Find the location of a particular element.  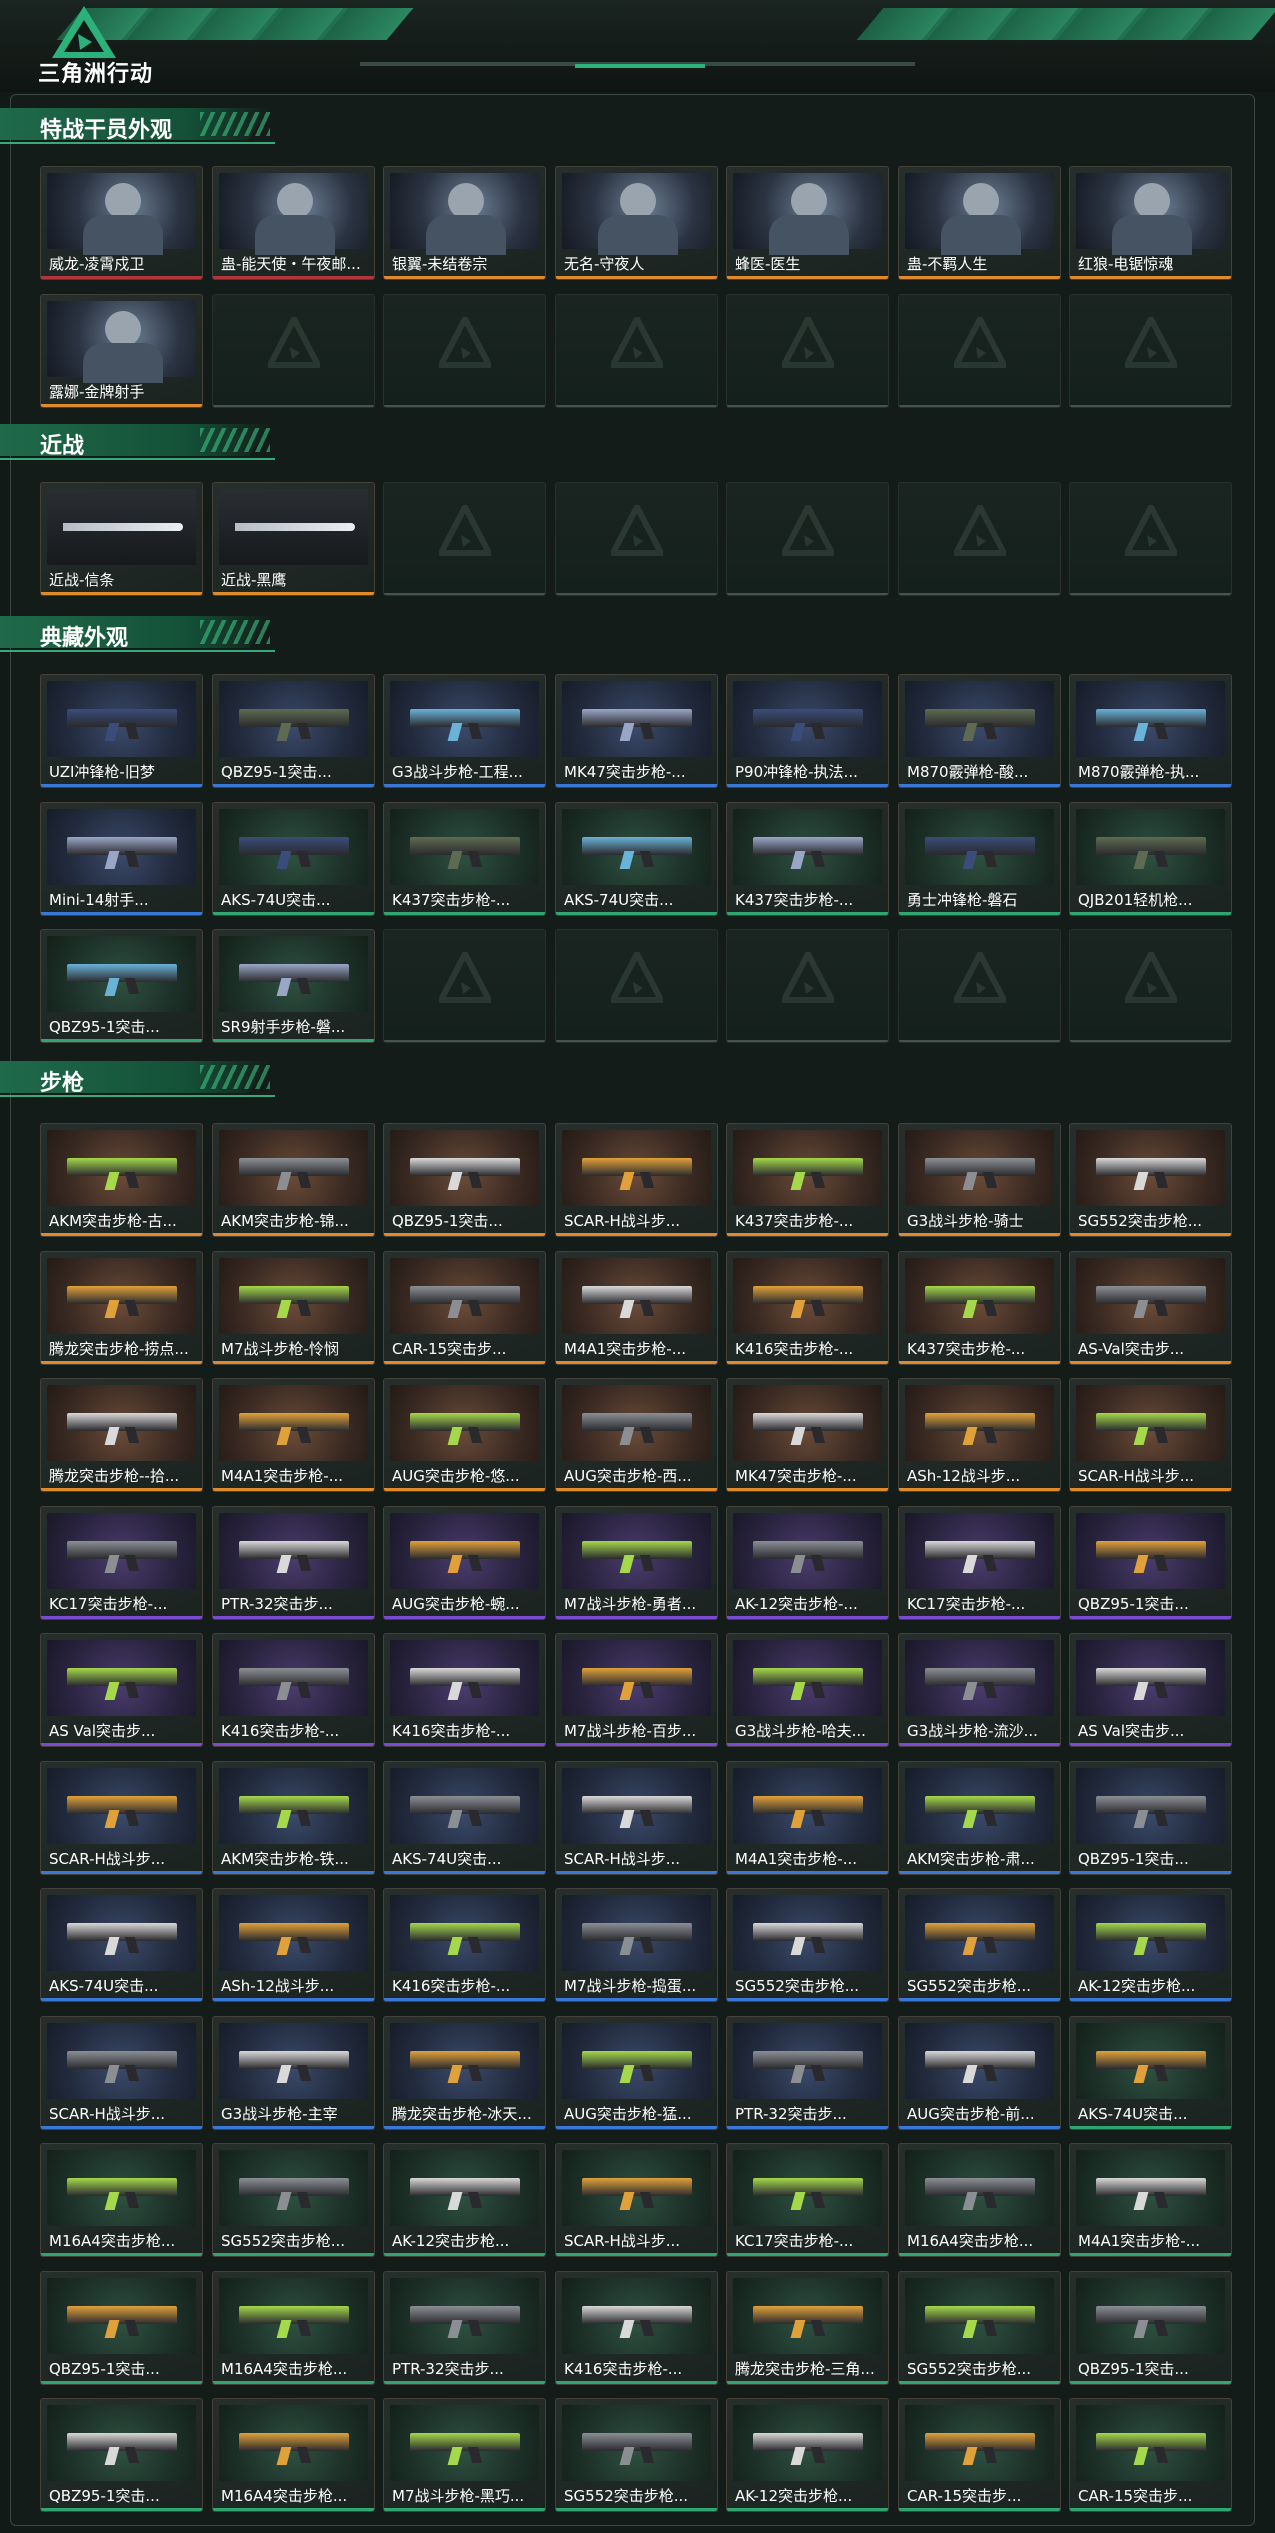

skin-card: 蜂医-医生 is located at coordinates (807, 223).